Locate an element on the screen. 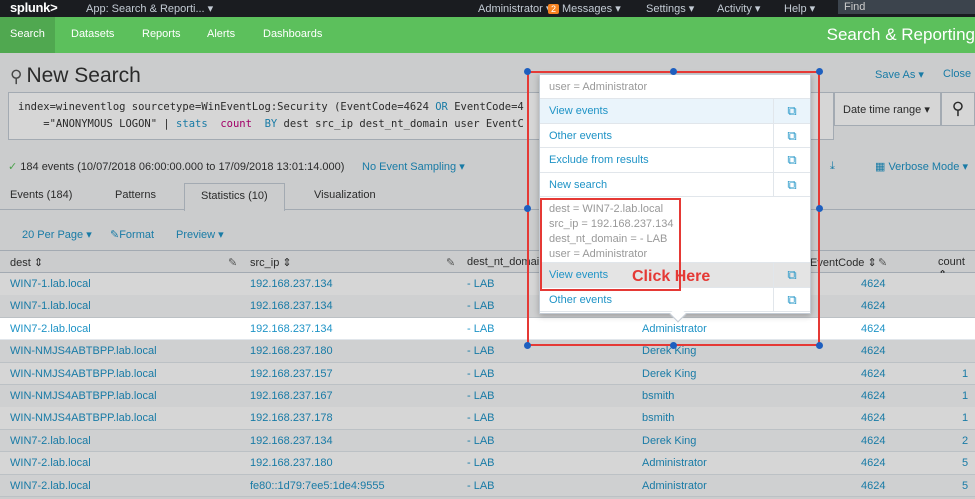 Image resolution: width=975 pixels, height=499 pixels. help-menu: Help ▾ is located at coordinates (799, 8).